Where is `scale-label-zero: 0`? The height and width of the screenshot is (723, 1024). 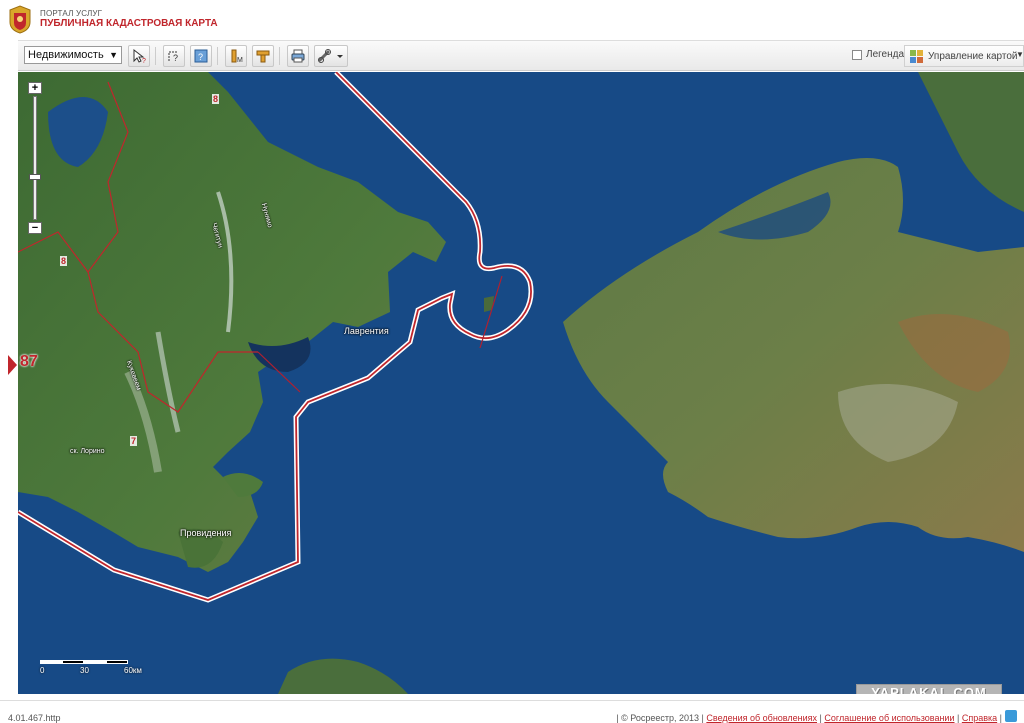
scale-label-zero: 0 is located at coordinates (42, 670).